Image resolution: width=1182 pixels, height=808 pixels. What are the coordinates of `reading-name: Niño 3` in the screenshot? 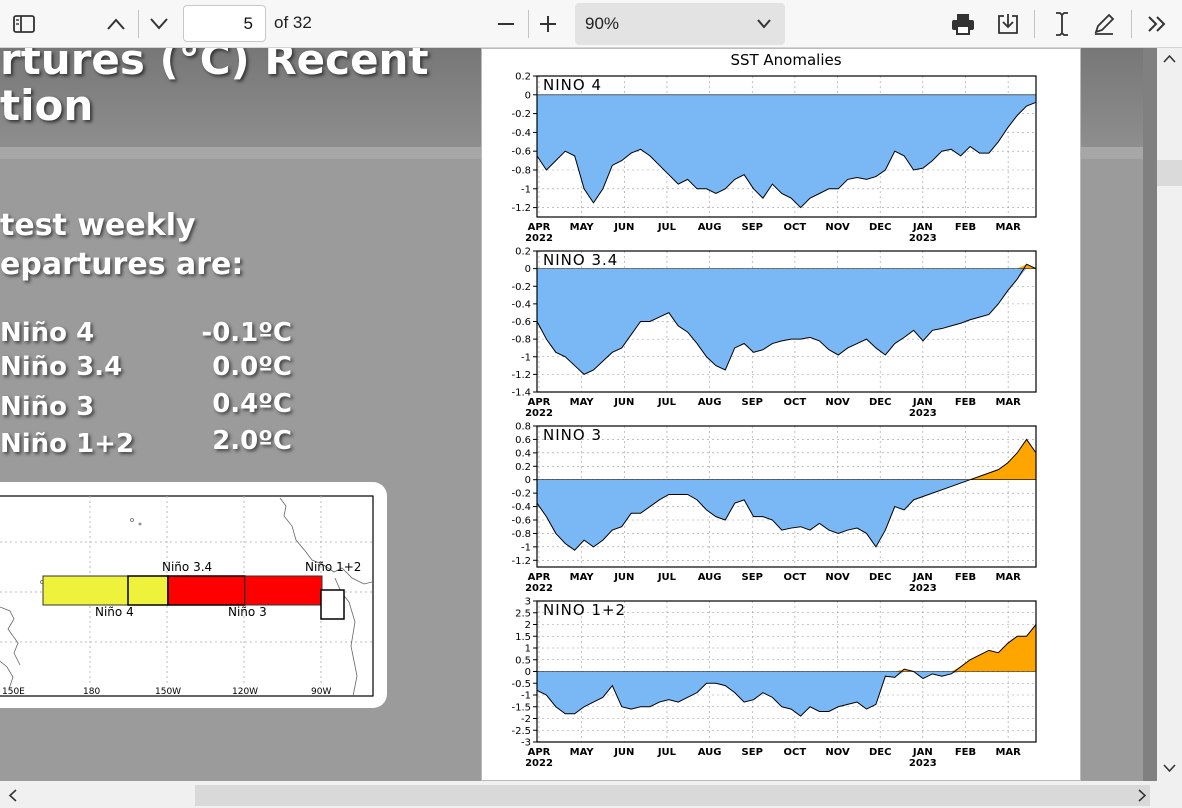 It's located at (47, 407).